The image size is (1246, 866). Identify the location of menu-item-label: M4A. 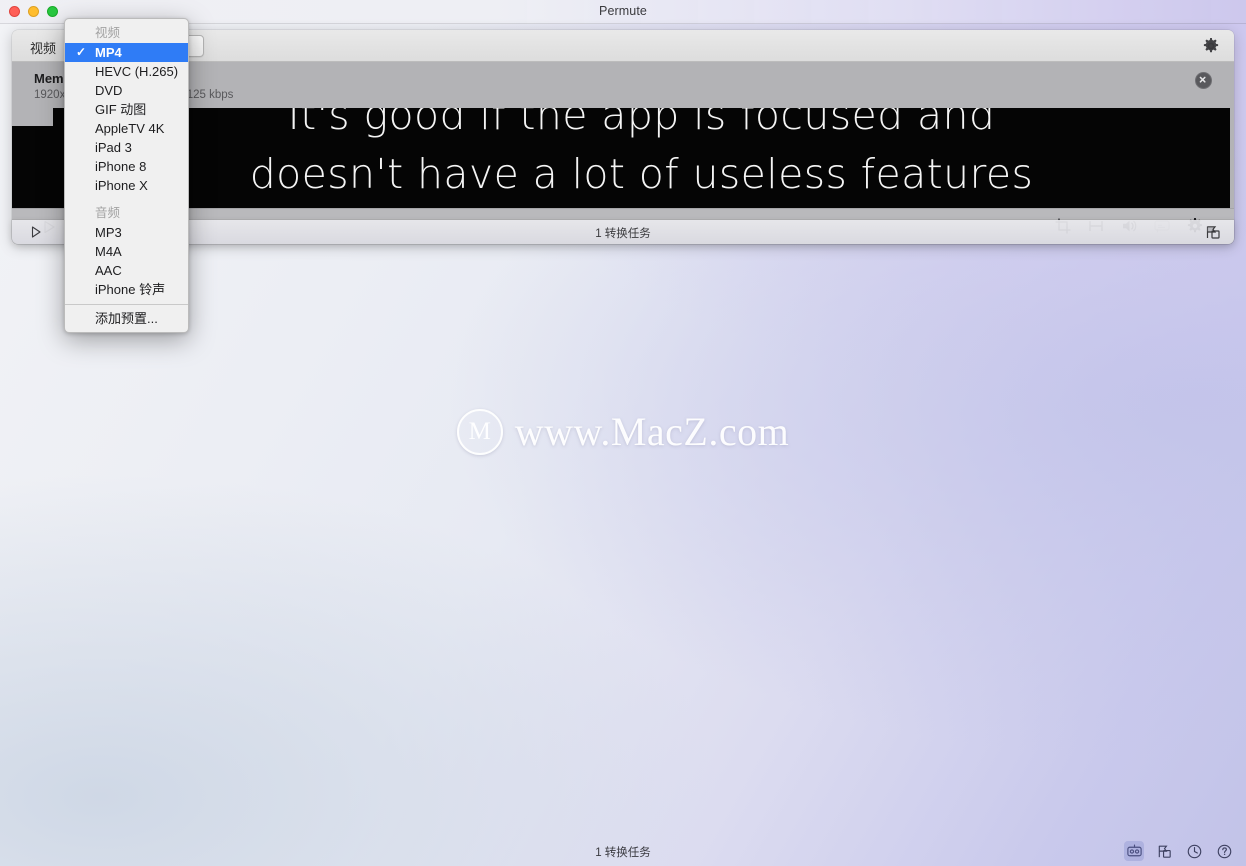
(108, 251).